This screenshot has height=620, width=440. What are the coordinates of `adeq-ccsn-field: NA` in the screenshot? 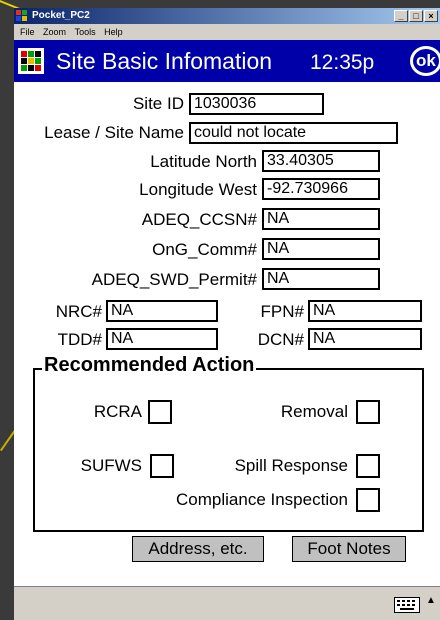 It's located at (321, 219).